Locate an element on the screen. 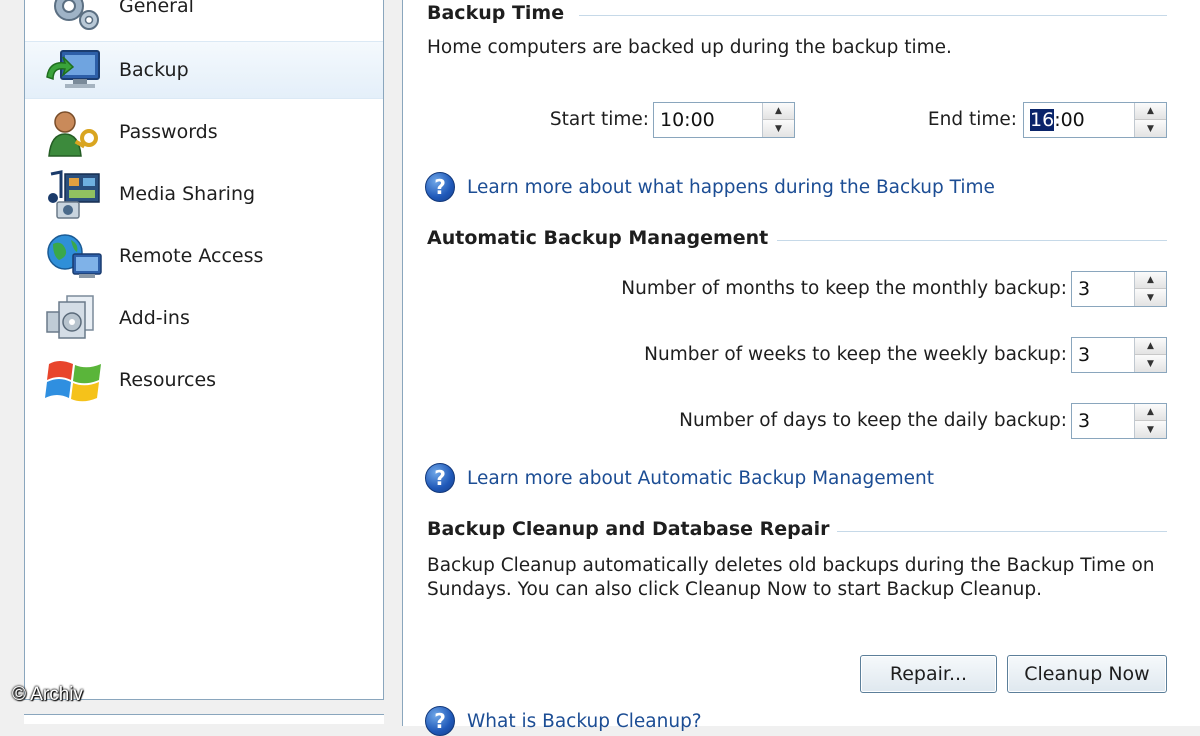 The image size is (1200, 736). cleanup-help-link: ? What is Backup Cleanup? is located at coordinates (563, 721).